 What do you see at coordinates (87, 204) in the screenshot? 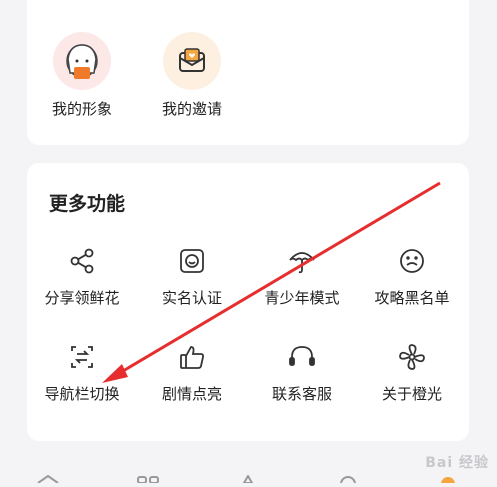
I see `section-title: 更多功能` at bounding box center [87, 204].